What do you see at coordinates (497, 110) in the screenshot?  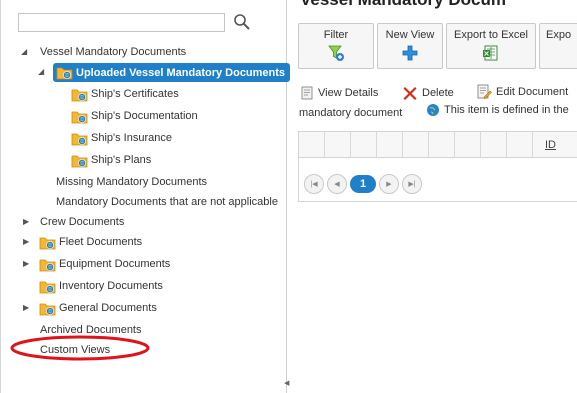 I see `info-text-right: This item is defined in the` at bounding box center [497, 110].